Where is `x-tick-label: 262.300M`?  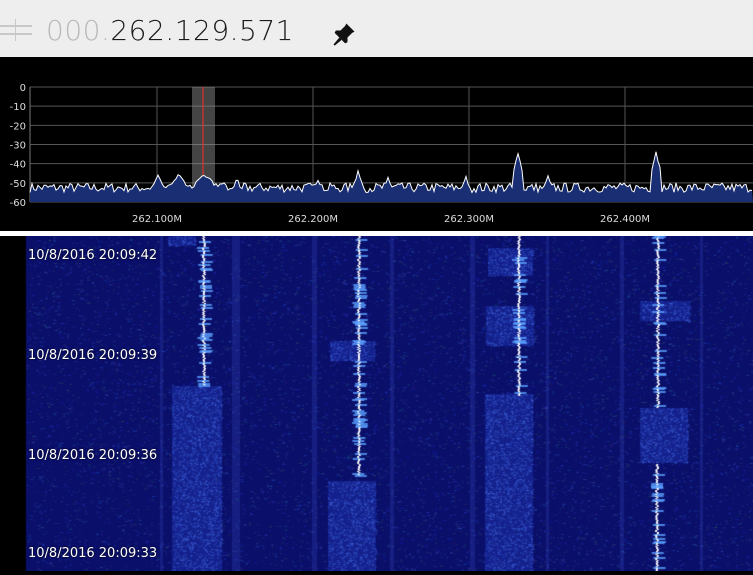 x-tick-label: 262.300M is located at coordinates (469, 219).